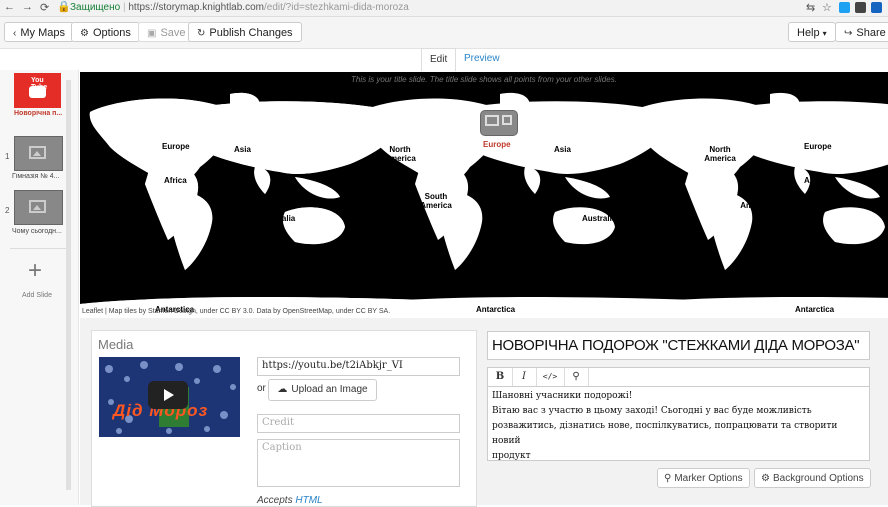 This screenshot has height=507, width=888. I want to click on upload-image-button: ☁ Upload an Image, so click(322, 390).